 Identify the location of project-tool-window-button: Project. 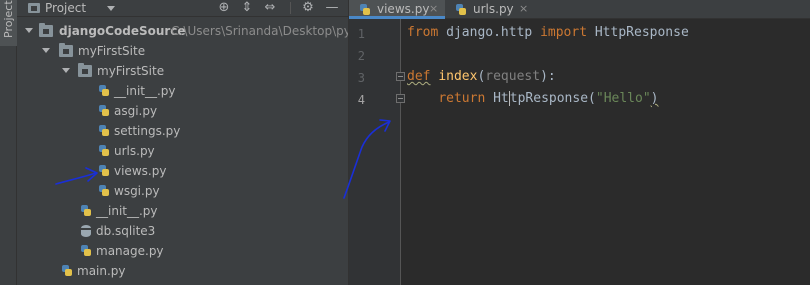
(8, 23).